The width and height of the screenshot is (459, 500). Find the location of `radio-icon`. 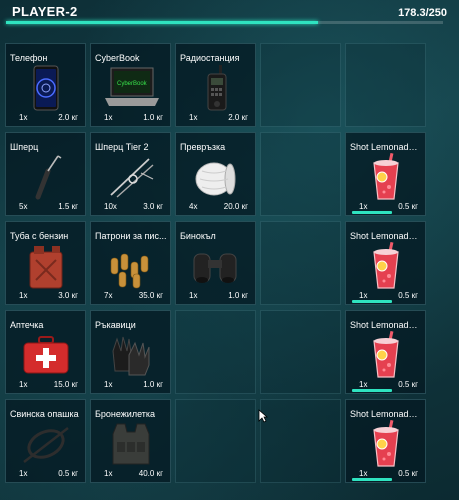

radio-icon is located at coordinates (216, 88).